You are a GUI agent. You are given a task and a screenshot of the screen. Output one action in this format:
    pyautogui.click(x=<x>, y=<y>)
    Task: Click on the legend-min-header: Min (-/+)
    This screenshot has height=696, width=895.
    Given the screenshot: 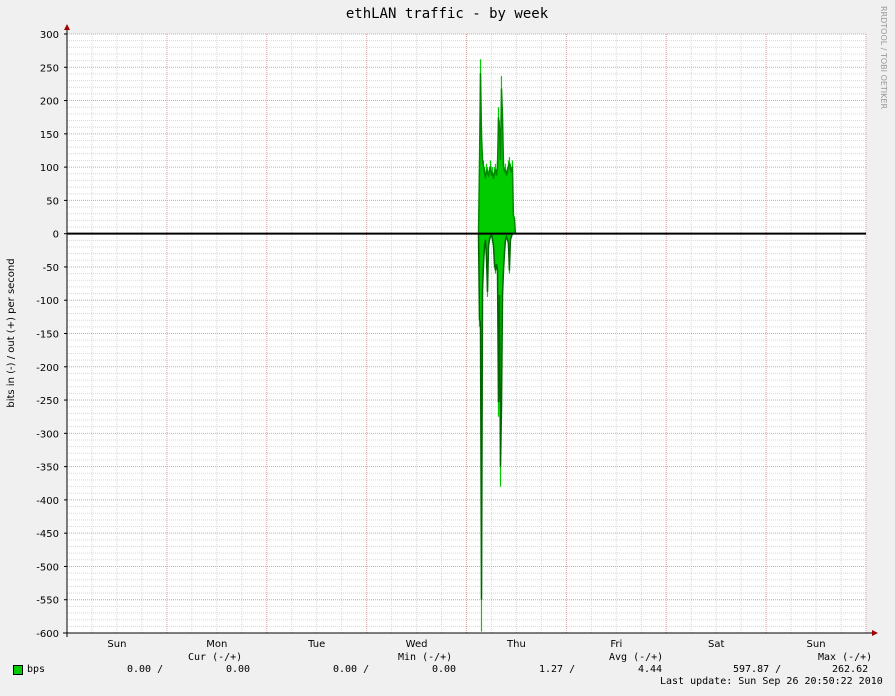 What is the action you would take?
    pyautogui.click(x=425, y=657)
    